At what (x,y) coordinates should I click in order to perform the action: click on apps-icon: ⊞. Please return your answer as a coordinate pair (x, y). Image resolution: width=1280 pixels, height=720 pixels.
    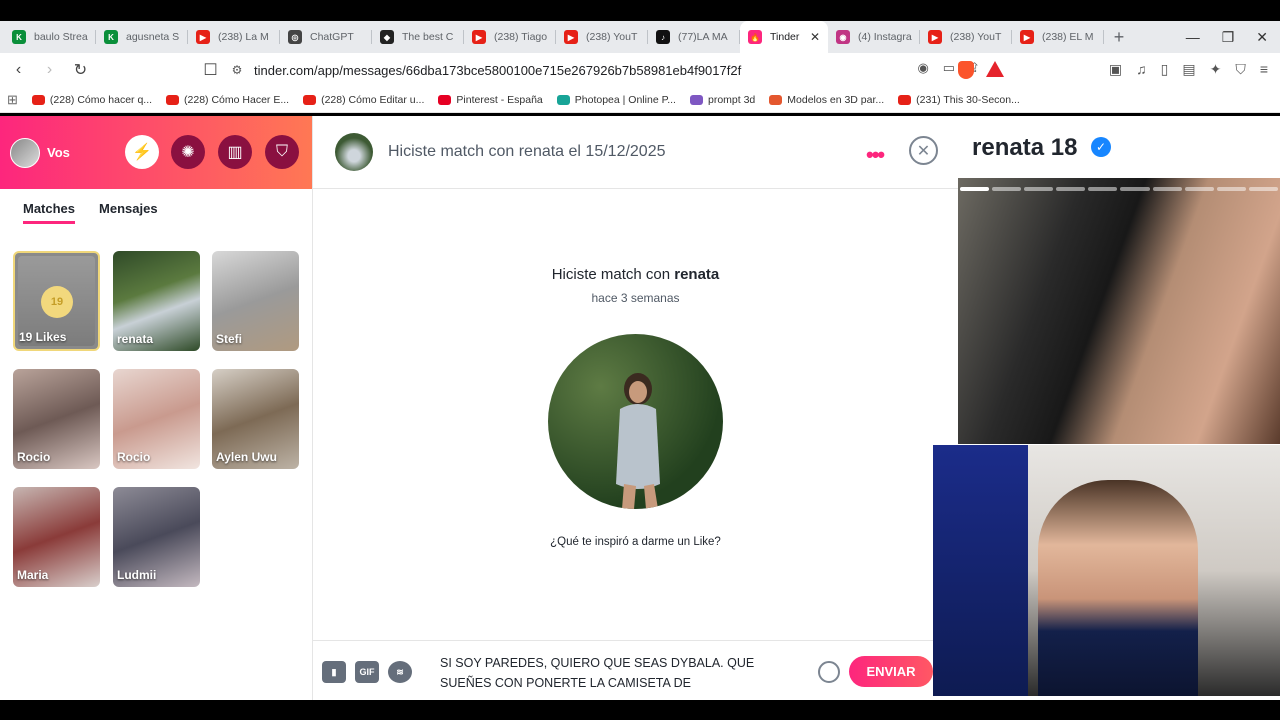
    Looking at the image, I should click on (12, 100).